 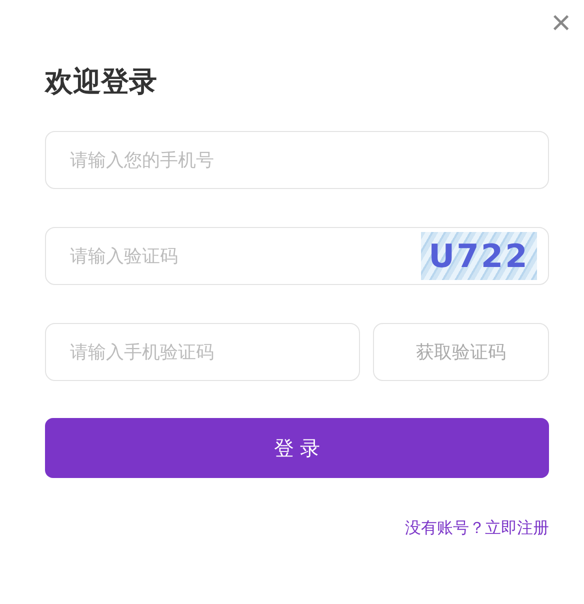 I want to click on sms-code-input-field: 请输入手机验证码, so click(x=202, y=352).